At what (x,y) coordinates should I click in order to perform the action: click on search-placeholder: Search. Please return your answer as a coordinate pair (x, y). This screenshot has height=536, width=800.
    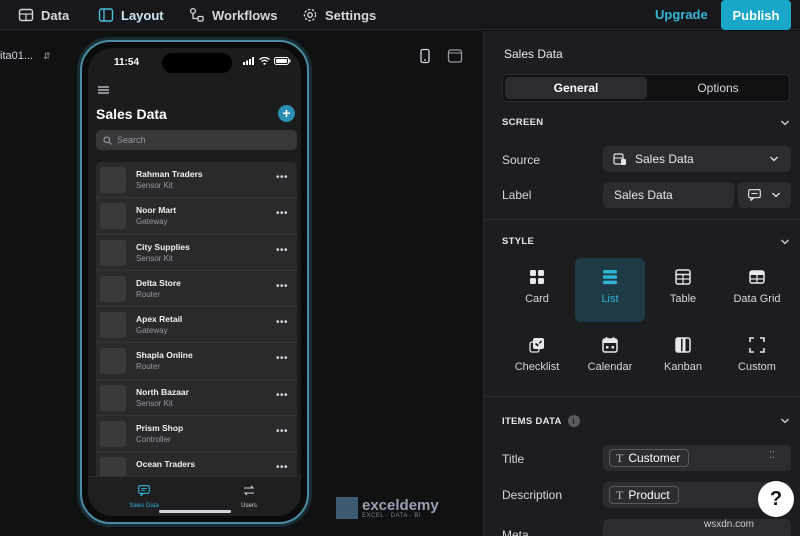
    Looking at the image, I should click on (131, 140).